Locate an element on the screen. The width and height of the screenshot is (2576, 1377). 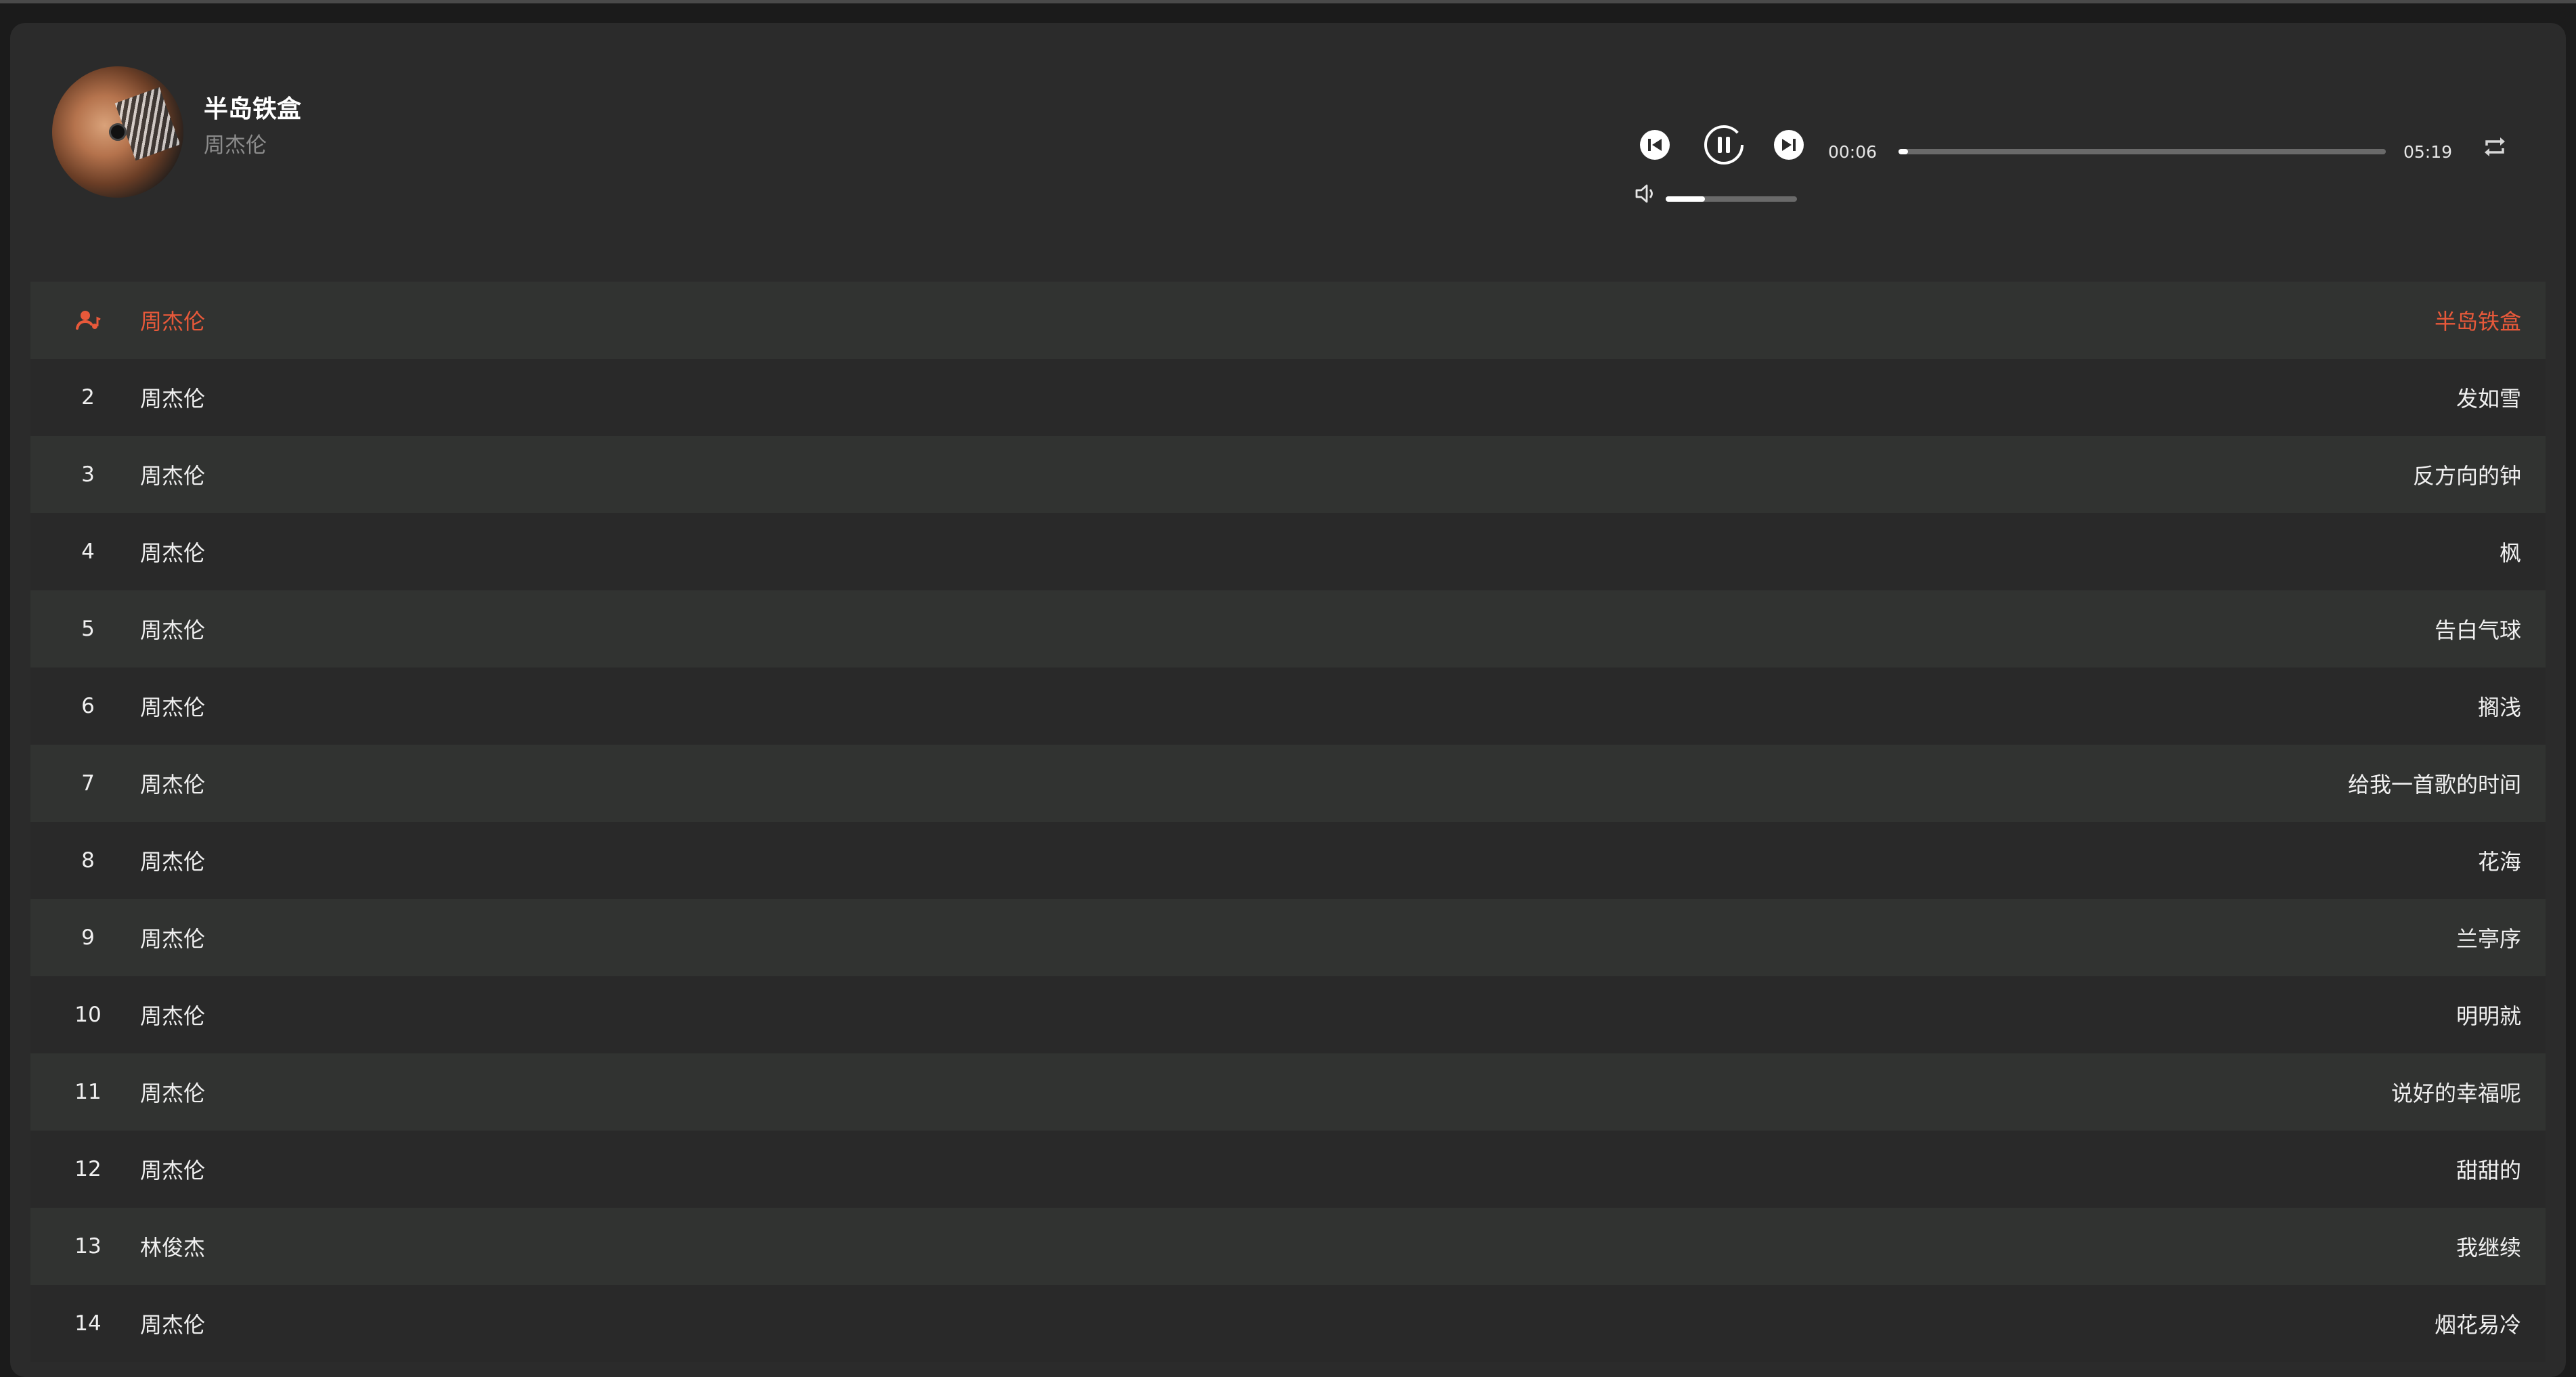
progress-fill is located at coordinates (1903, 152).